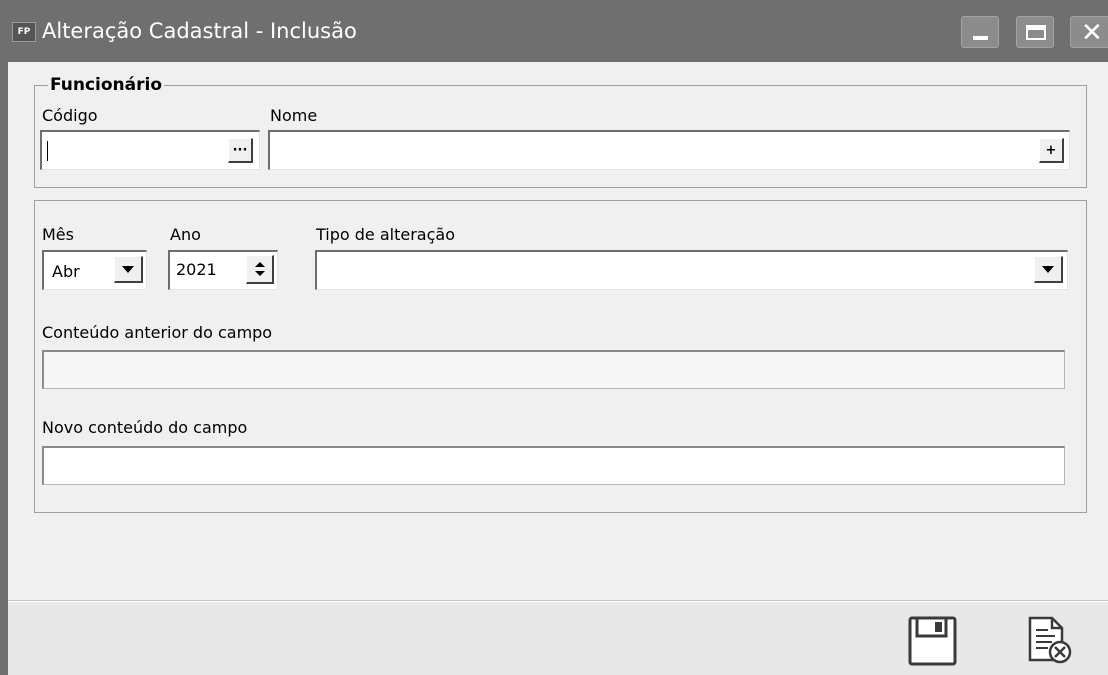 The width and height of the screenshot is (1108, 675). I want to click on cancel-document-icon, so click(1050, 640).